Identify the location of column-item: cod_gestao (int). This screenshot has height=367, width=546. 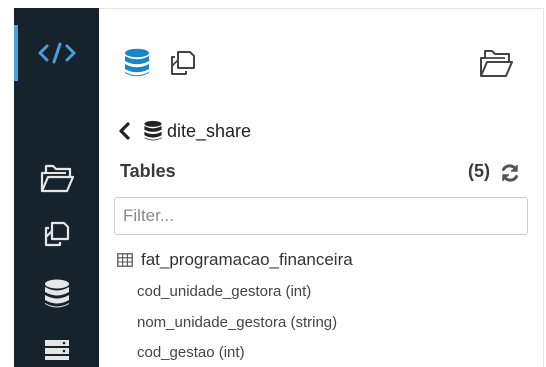
(191, 352).